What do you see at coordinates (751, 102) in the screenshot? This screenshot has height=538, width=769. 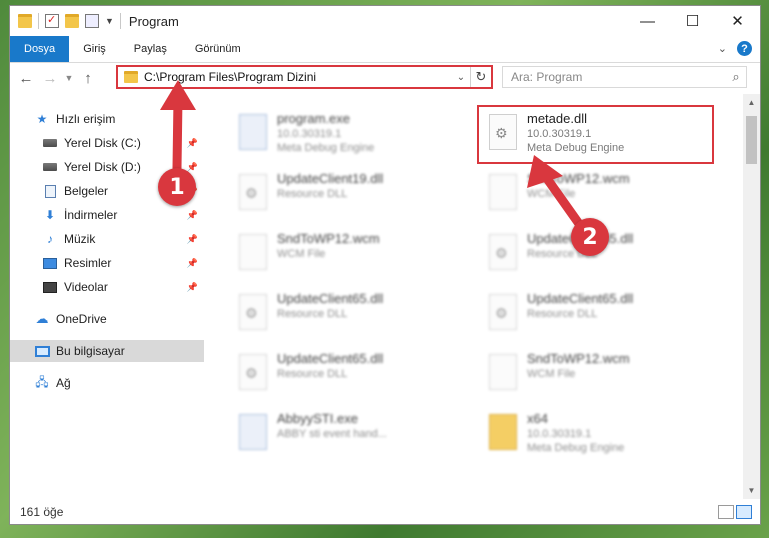 I see `scroll-up-icon: ▲` at bounding box center [751, 102].